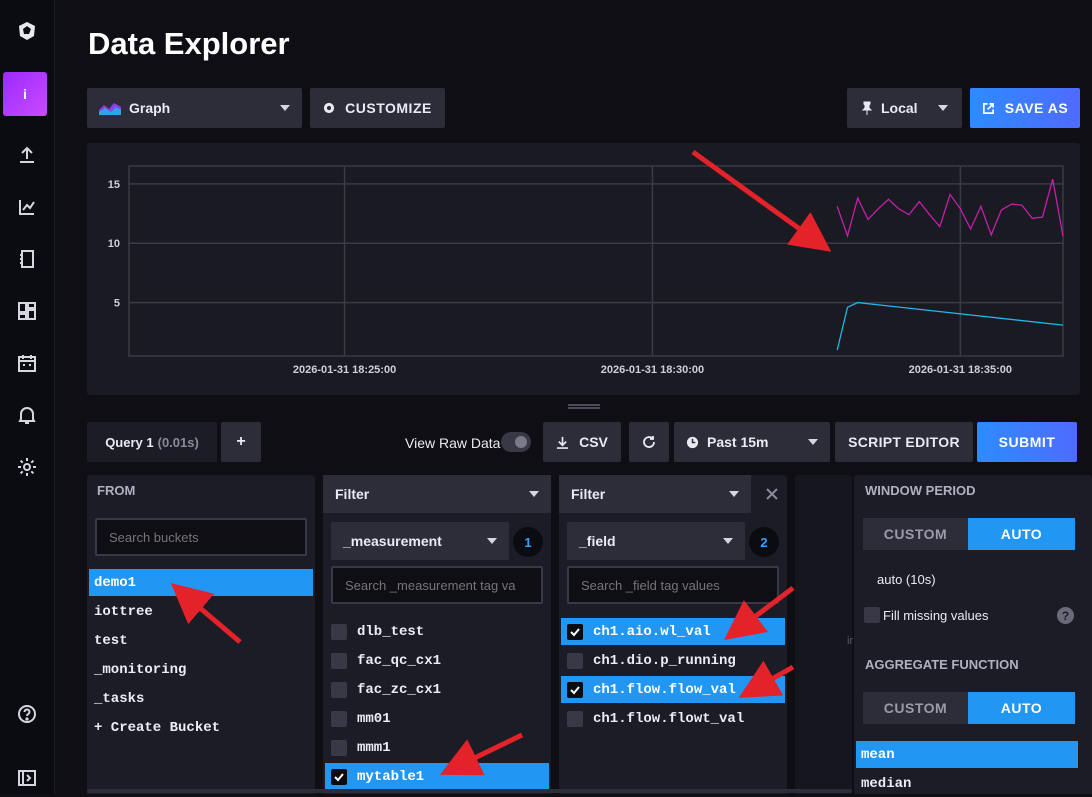 This screenshot has height=797, width=1092. Describe the element at coordinates (27, 31) in the screenshot. I see `influxdb-logo-icon` at that location.